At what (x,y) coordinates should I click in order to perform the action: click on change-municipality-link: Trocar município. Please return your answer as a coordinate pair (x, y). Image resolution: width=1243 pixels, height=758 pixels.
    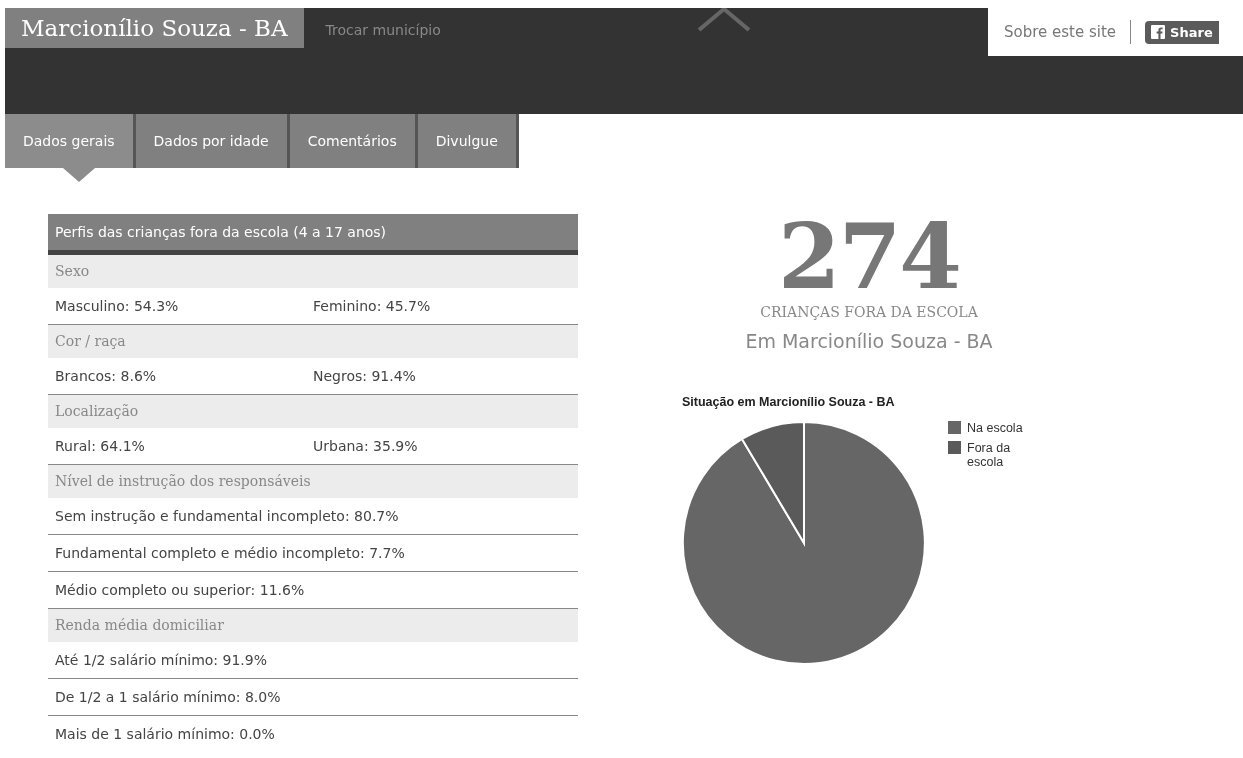
    Looking at the image, I should click on (383, 30).